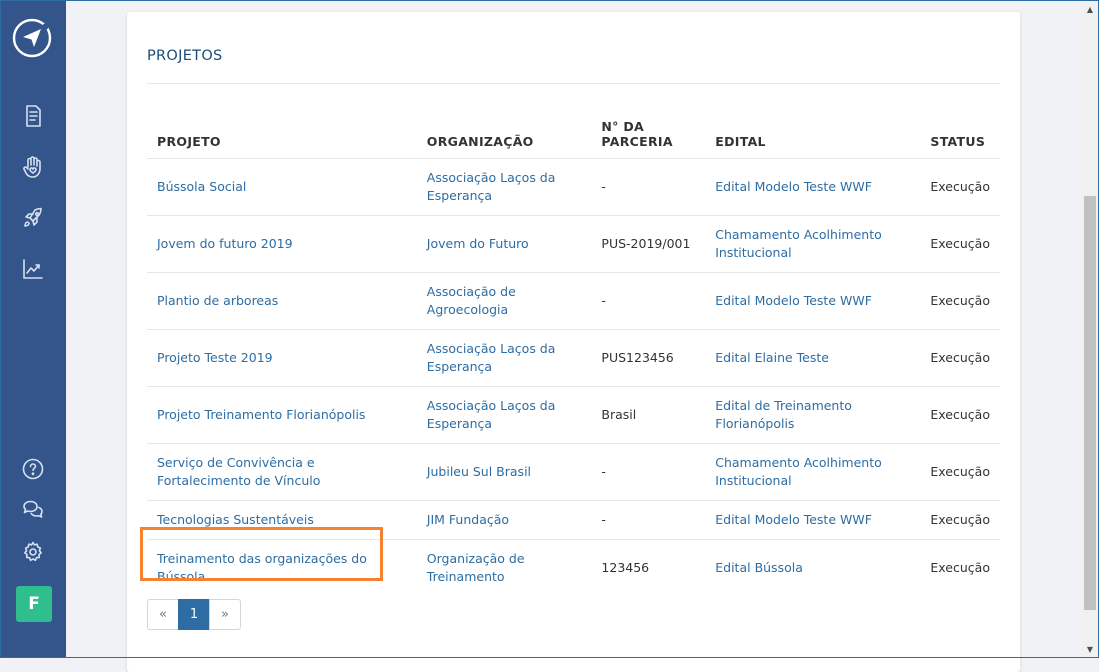  Describe the element at coordinates (813, 567) in the screenshot. I see `edital-link: Edital Bússola` at that location.